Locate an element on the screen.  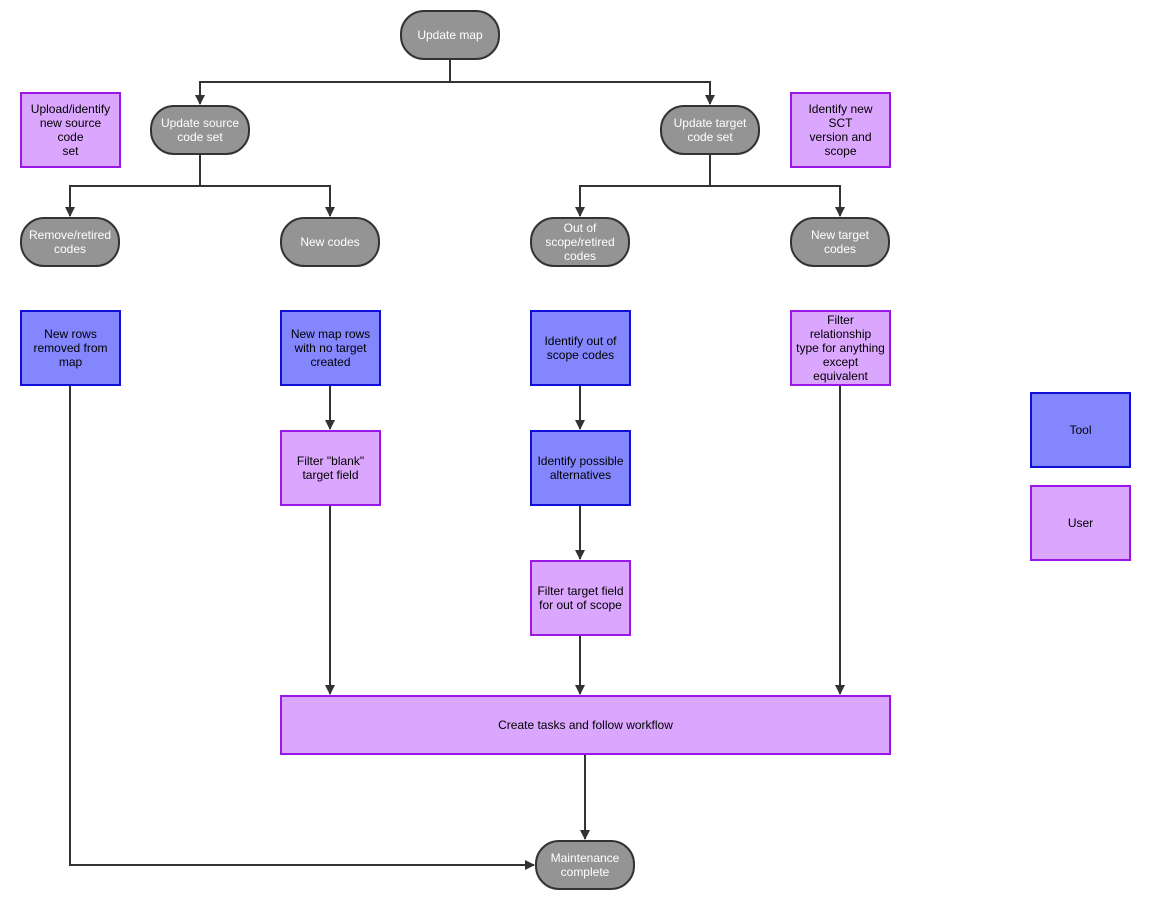
node-label: New map rows with no target created is located at coordinates (330, 348).